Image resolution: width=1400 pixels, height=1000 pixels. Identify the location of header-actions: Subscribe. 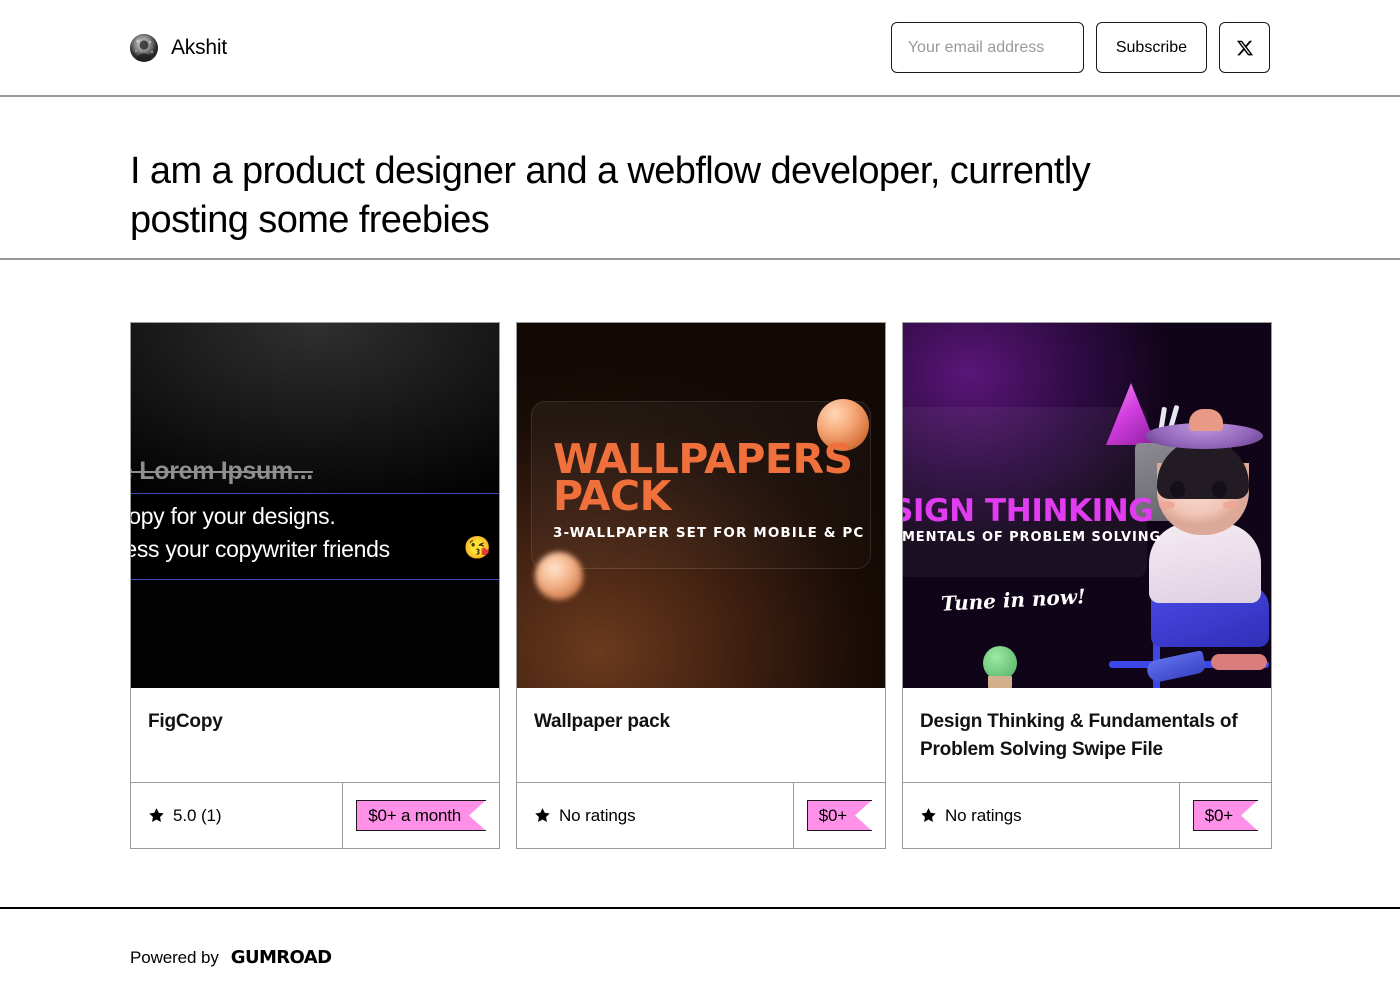
(1080, 47).